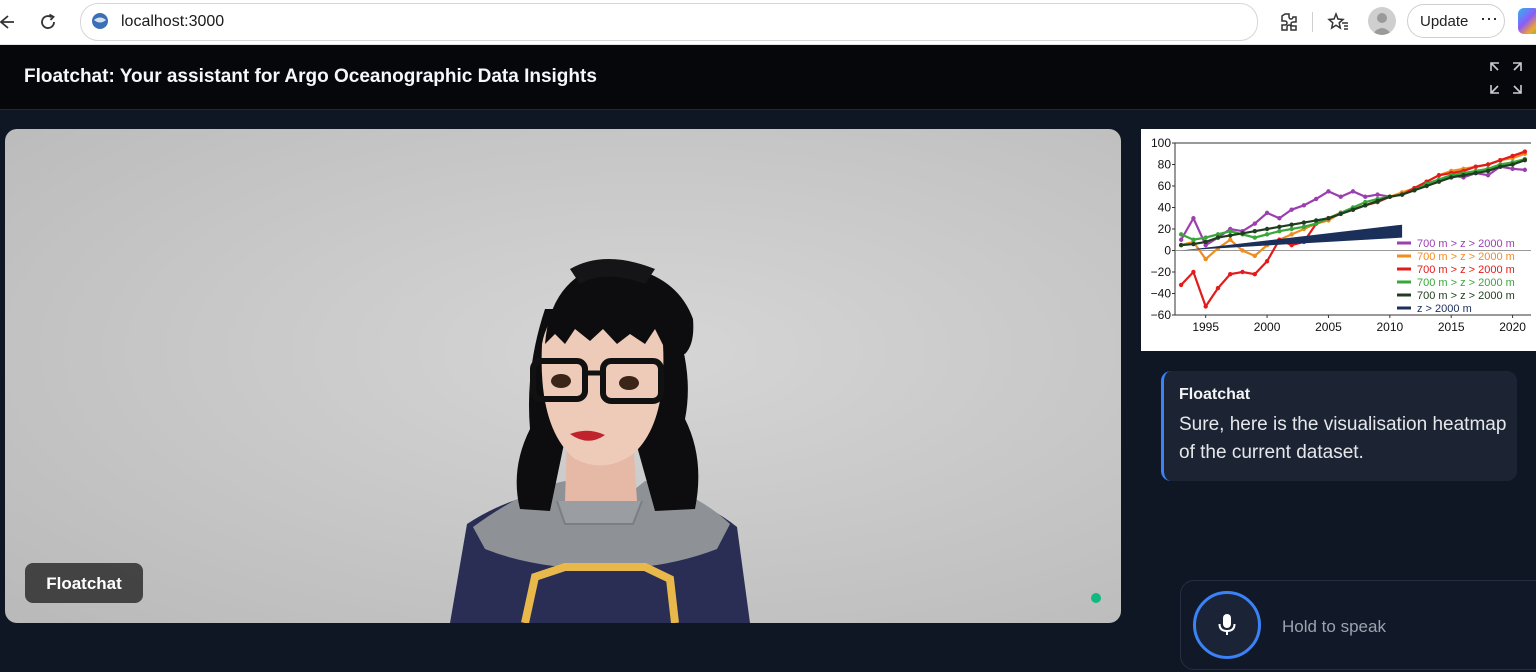  What do you see at coordinates (1338, 22) in the screenshot?
I see `favorites-icon` at bounding box center [1338, 22].